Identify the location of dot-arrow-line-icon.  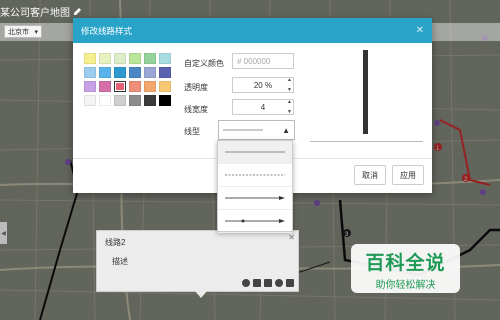
(255, 221).